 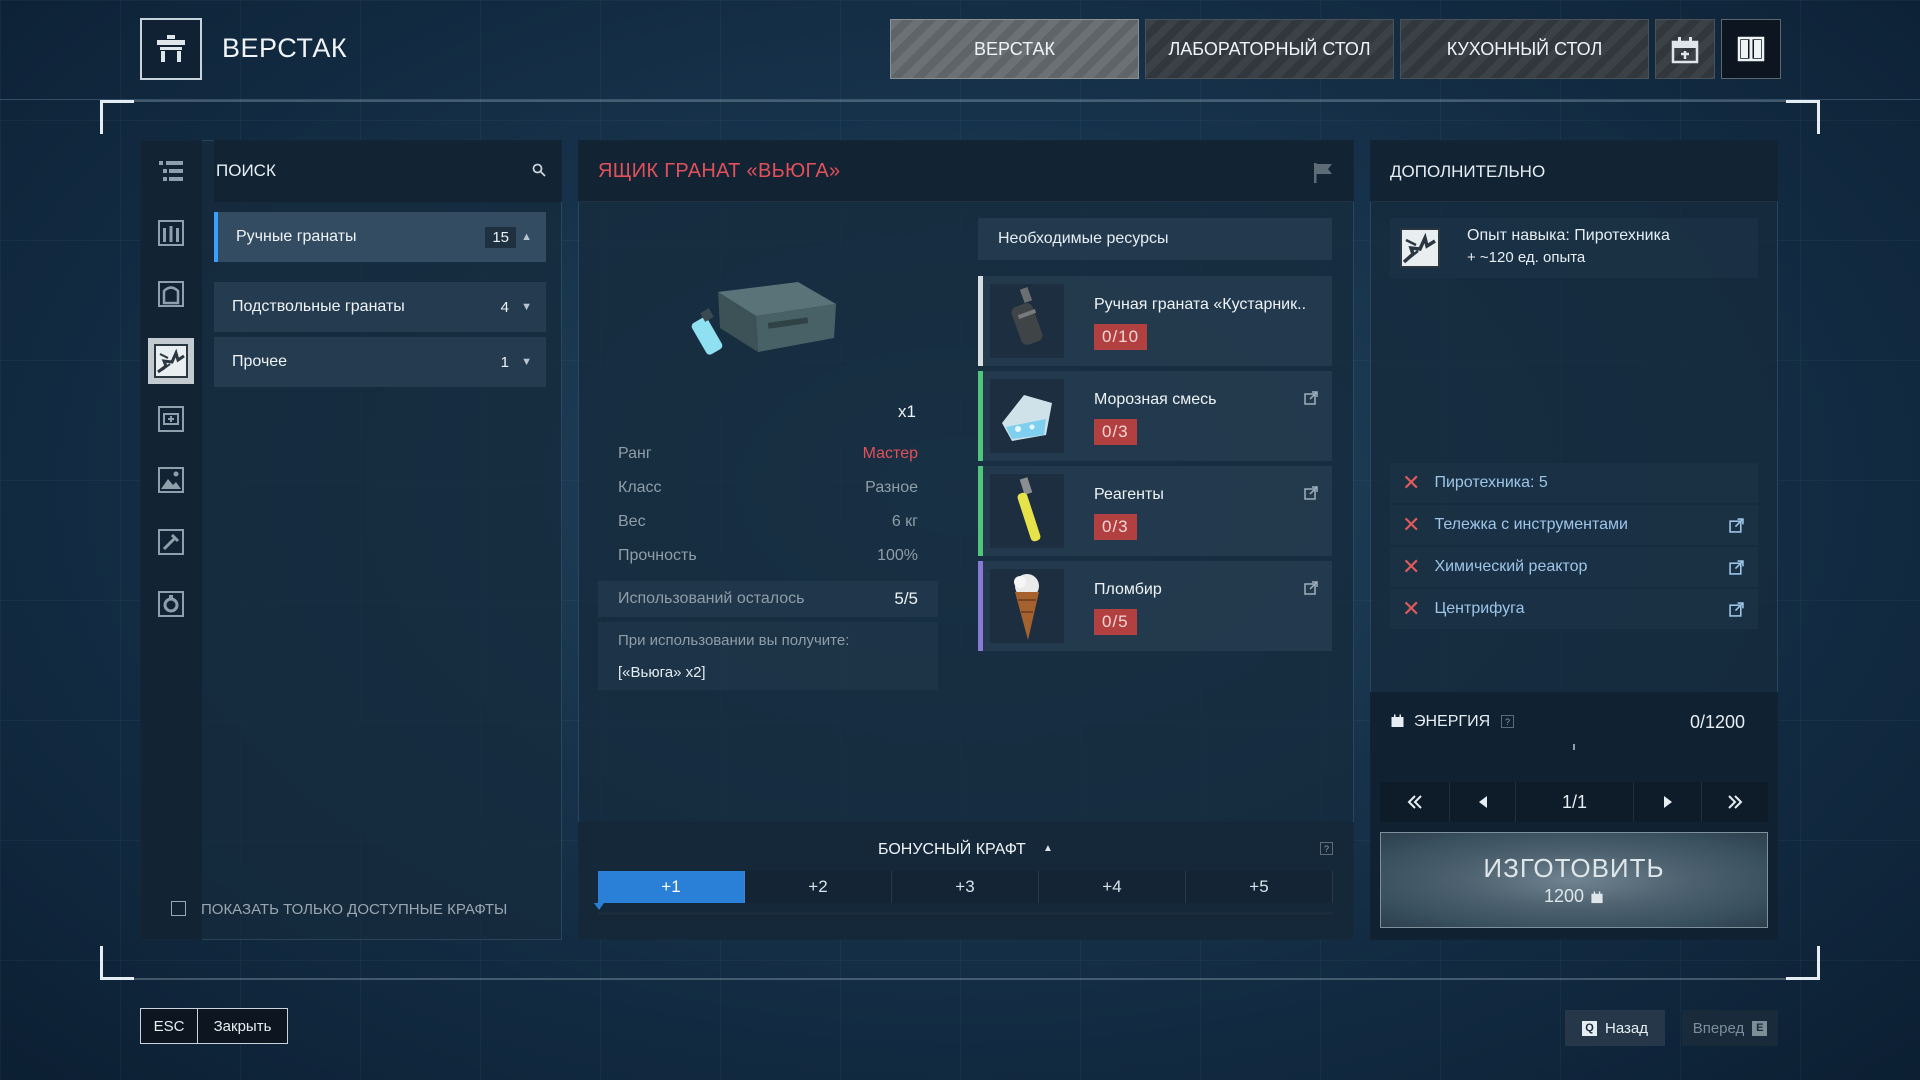 What do you see at coordinates (1615, 1028) in the screenshot?
I see `back-button: Q Назад` at bounding box center [1615, 1028].